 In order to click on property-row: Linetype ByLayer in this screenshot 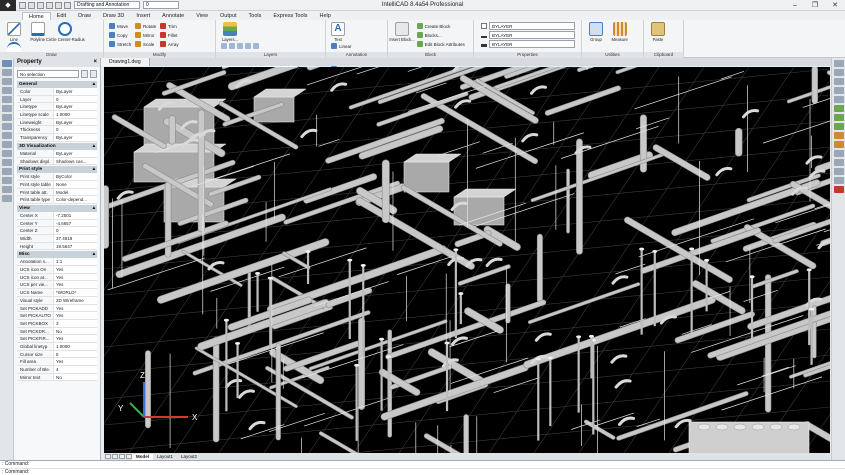, I will do `click(57, 107)`.